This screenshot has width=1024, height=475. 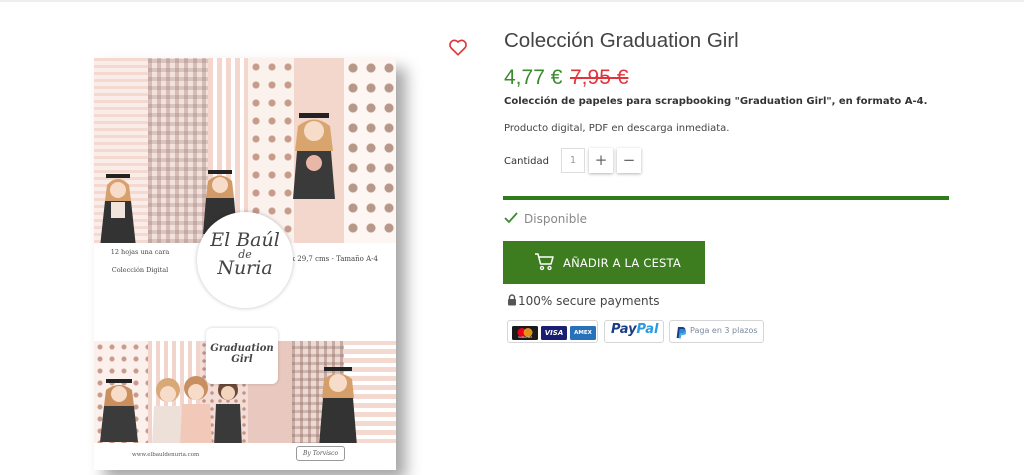 I want to click on quantity-input: 1, so click(x=573, y=160).